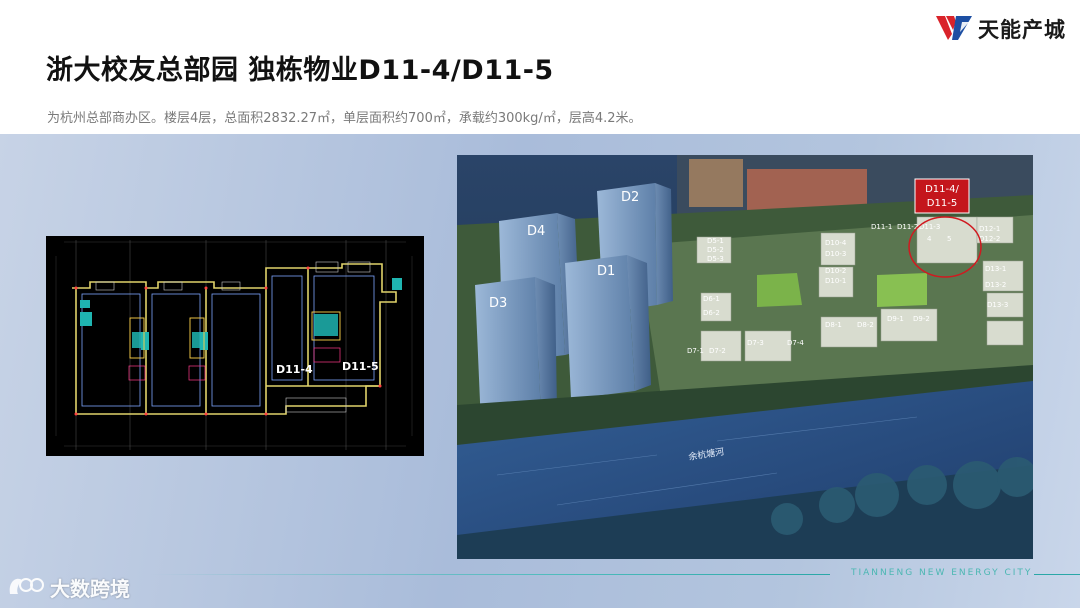  I want to click on svg-text: D4, so click(536, 231).